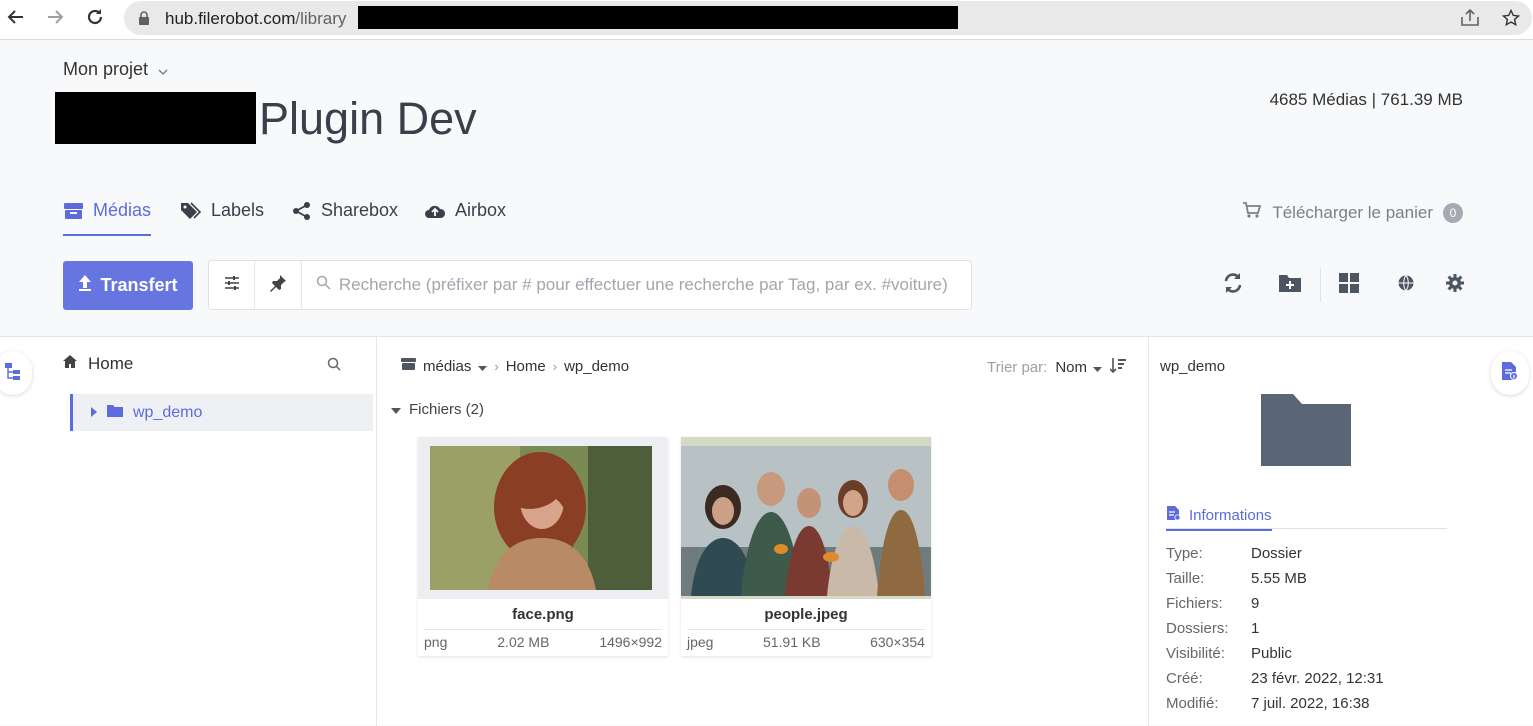 The width and height of the screenshot is (1533, 726). I want to click on detail-key: Type:, so click(1184, 553).